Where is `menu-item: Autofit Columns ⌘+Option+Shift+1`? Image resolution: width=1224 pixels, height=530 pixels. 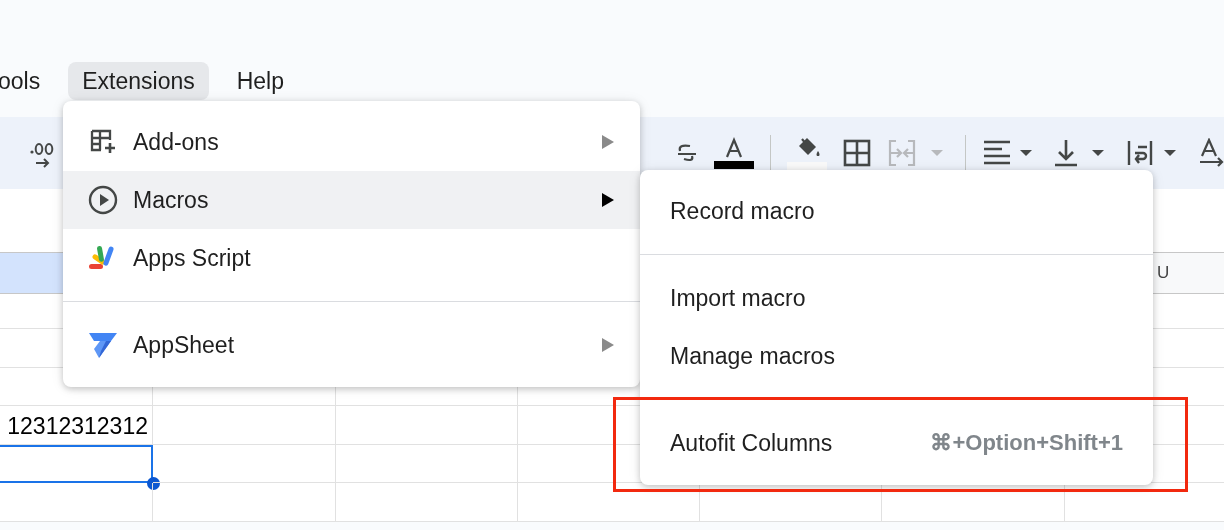 menu-item: Autofit Columns ⌘+Option+Shift+1 is located at coordinates (896, 443).